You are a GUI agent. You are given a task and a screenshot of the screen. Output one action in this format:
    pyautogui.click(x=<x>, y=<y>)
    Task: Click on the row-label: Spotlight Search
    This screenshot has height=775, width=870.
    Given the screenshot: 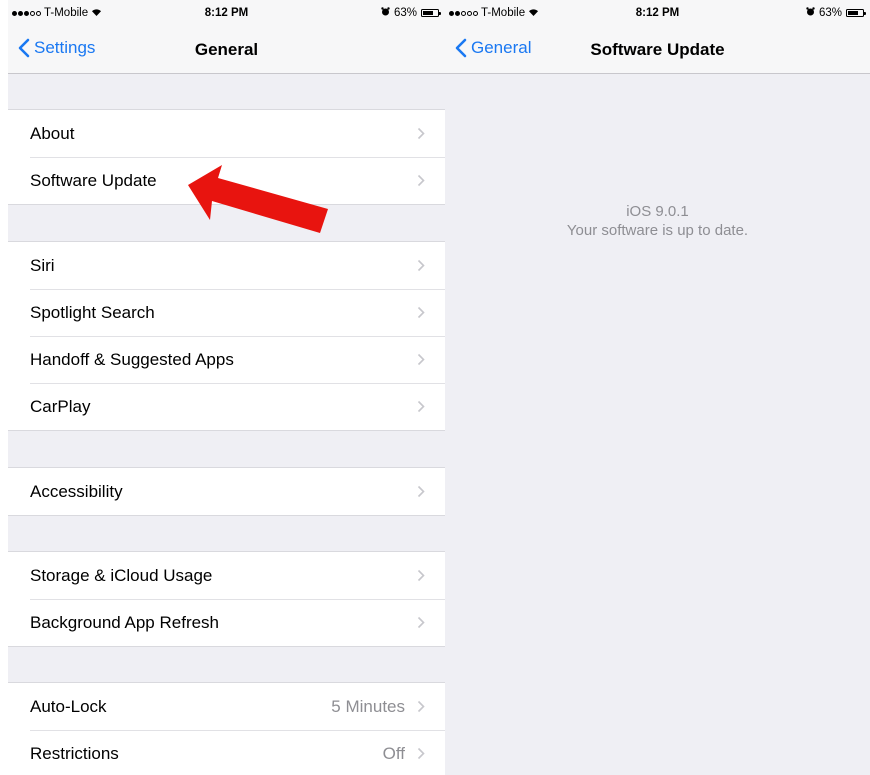 What is the action you would take?
    pyautogui.click(x=92, y=312)
    